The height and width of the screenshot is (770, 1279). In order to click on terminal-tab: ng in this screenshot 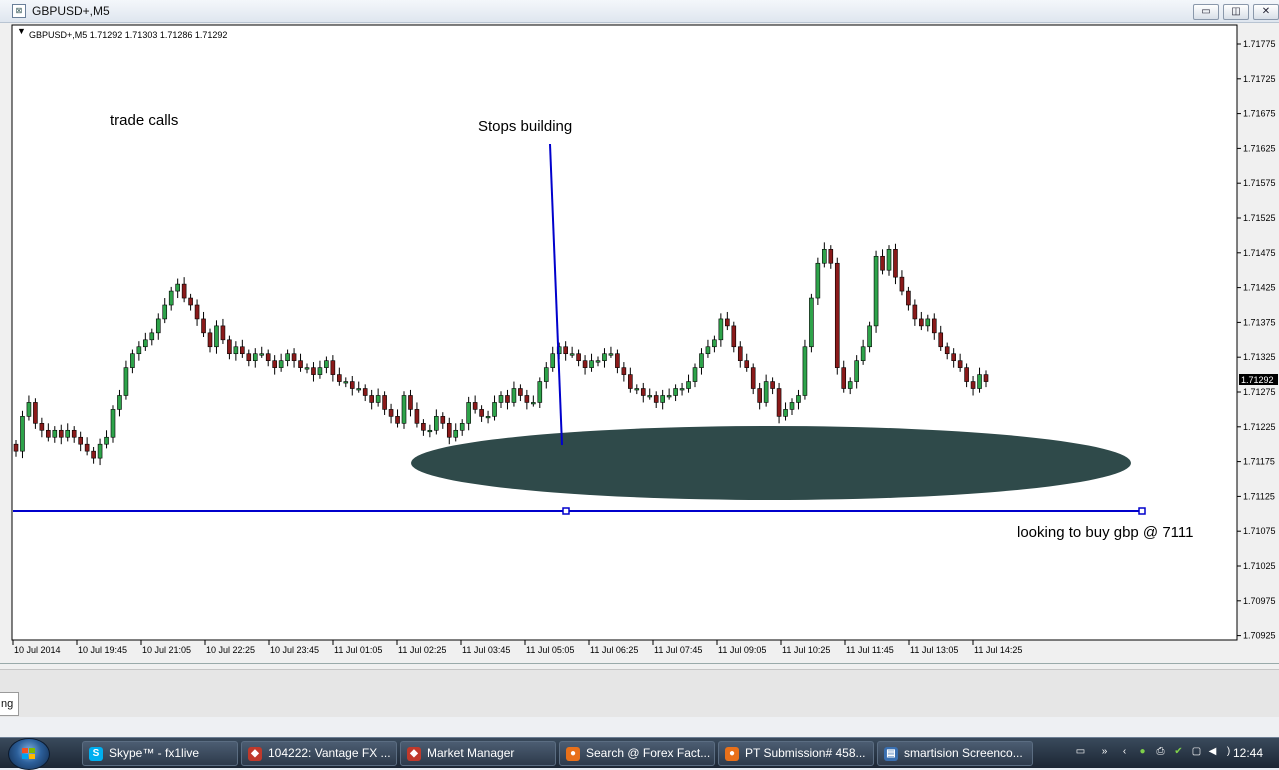, I will do `click(9, 704)`.